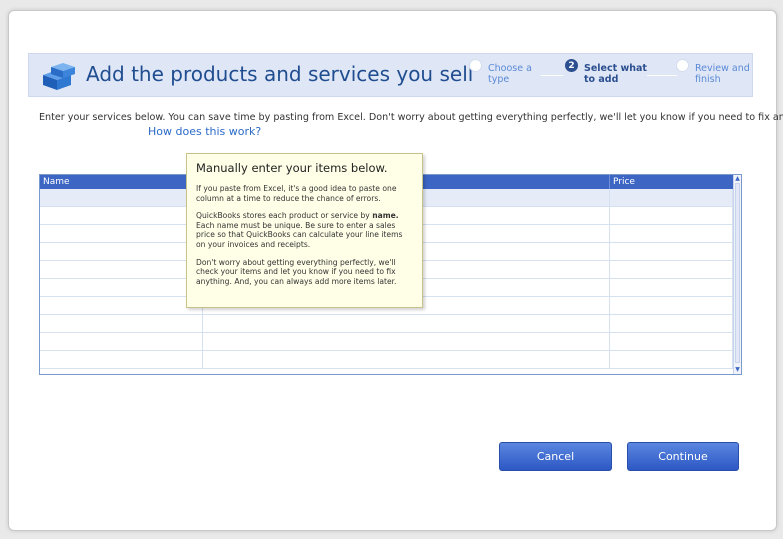  Describe the element at coordinates (121, 182) in the screenshot. I see `column-header-name: Name` at that location.